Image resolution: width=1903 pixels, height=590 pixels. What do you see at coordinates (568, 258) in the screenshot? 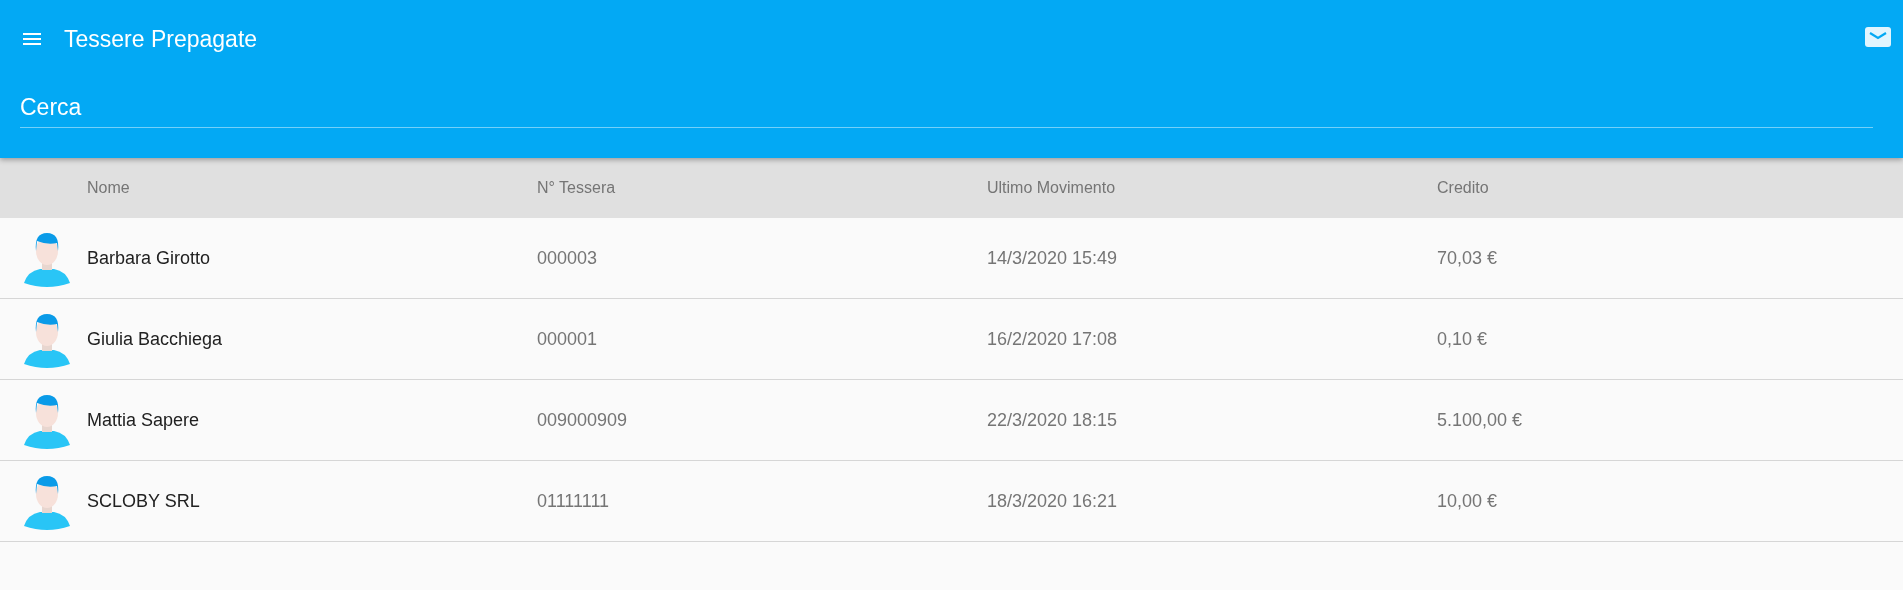
I see `table-cell-text: 000003` at bounding box center [568, 258].